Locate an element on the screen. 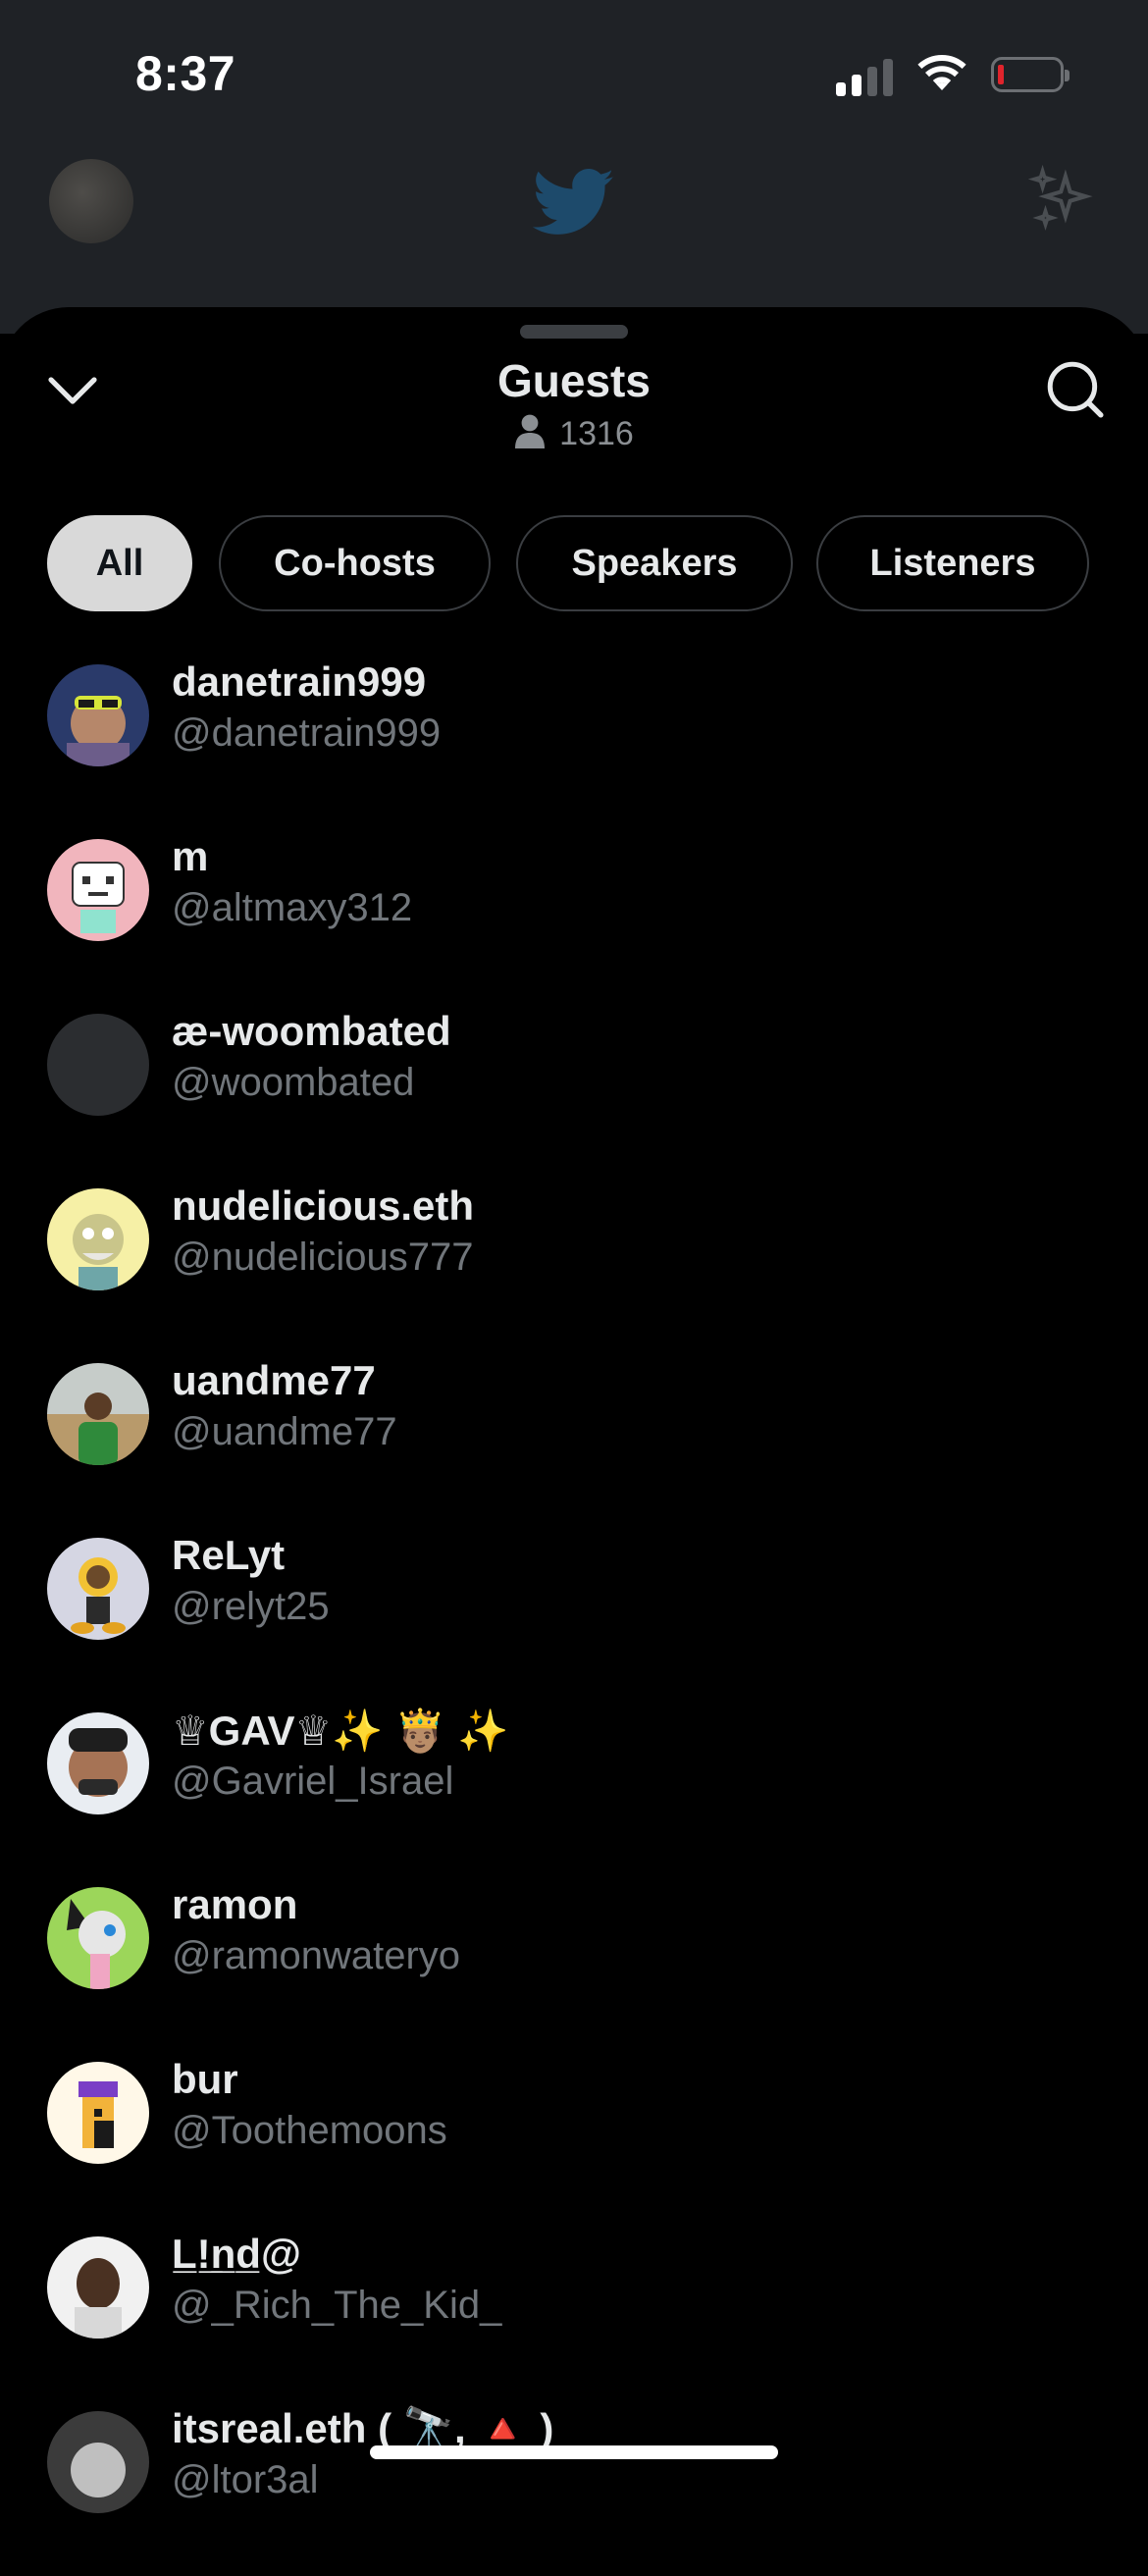 The image size is (1148, 2576). guest-handle: @danetrain999 is located at coordinates (307, 733).